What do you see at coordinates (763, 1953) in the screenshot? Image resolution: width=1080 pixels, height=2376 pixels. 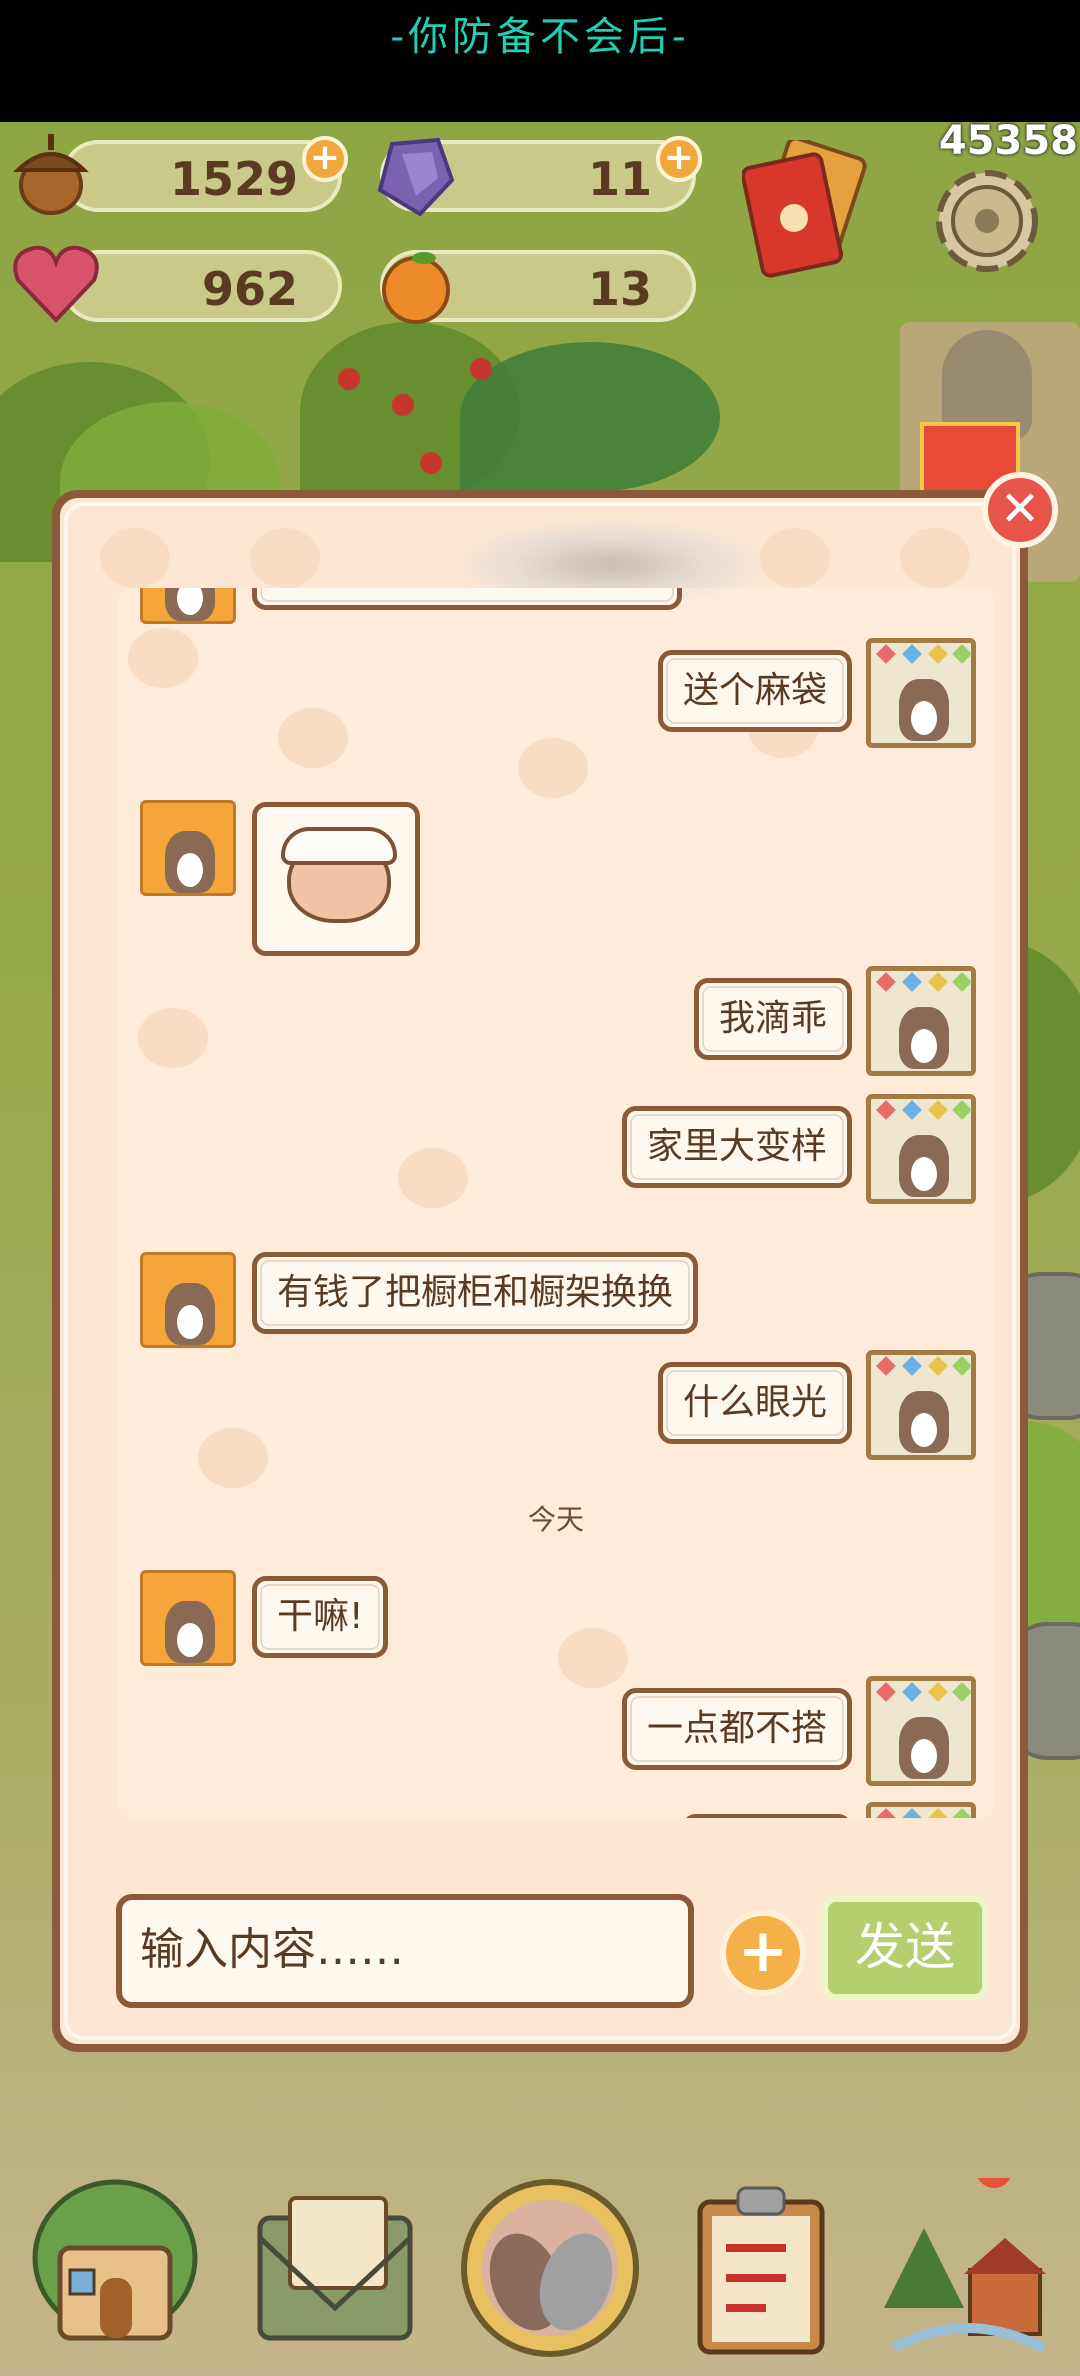 I see `add-attachment-button: +` at bounding box center [763, 1953].